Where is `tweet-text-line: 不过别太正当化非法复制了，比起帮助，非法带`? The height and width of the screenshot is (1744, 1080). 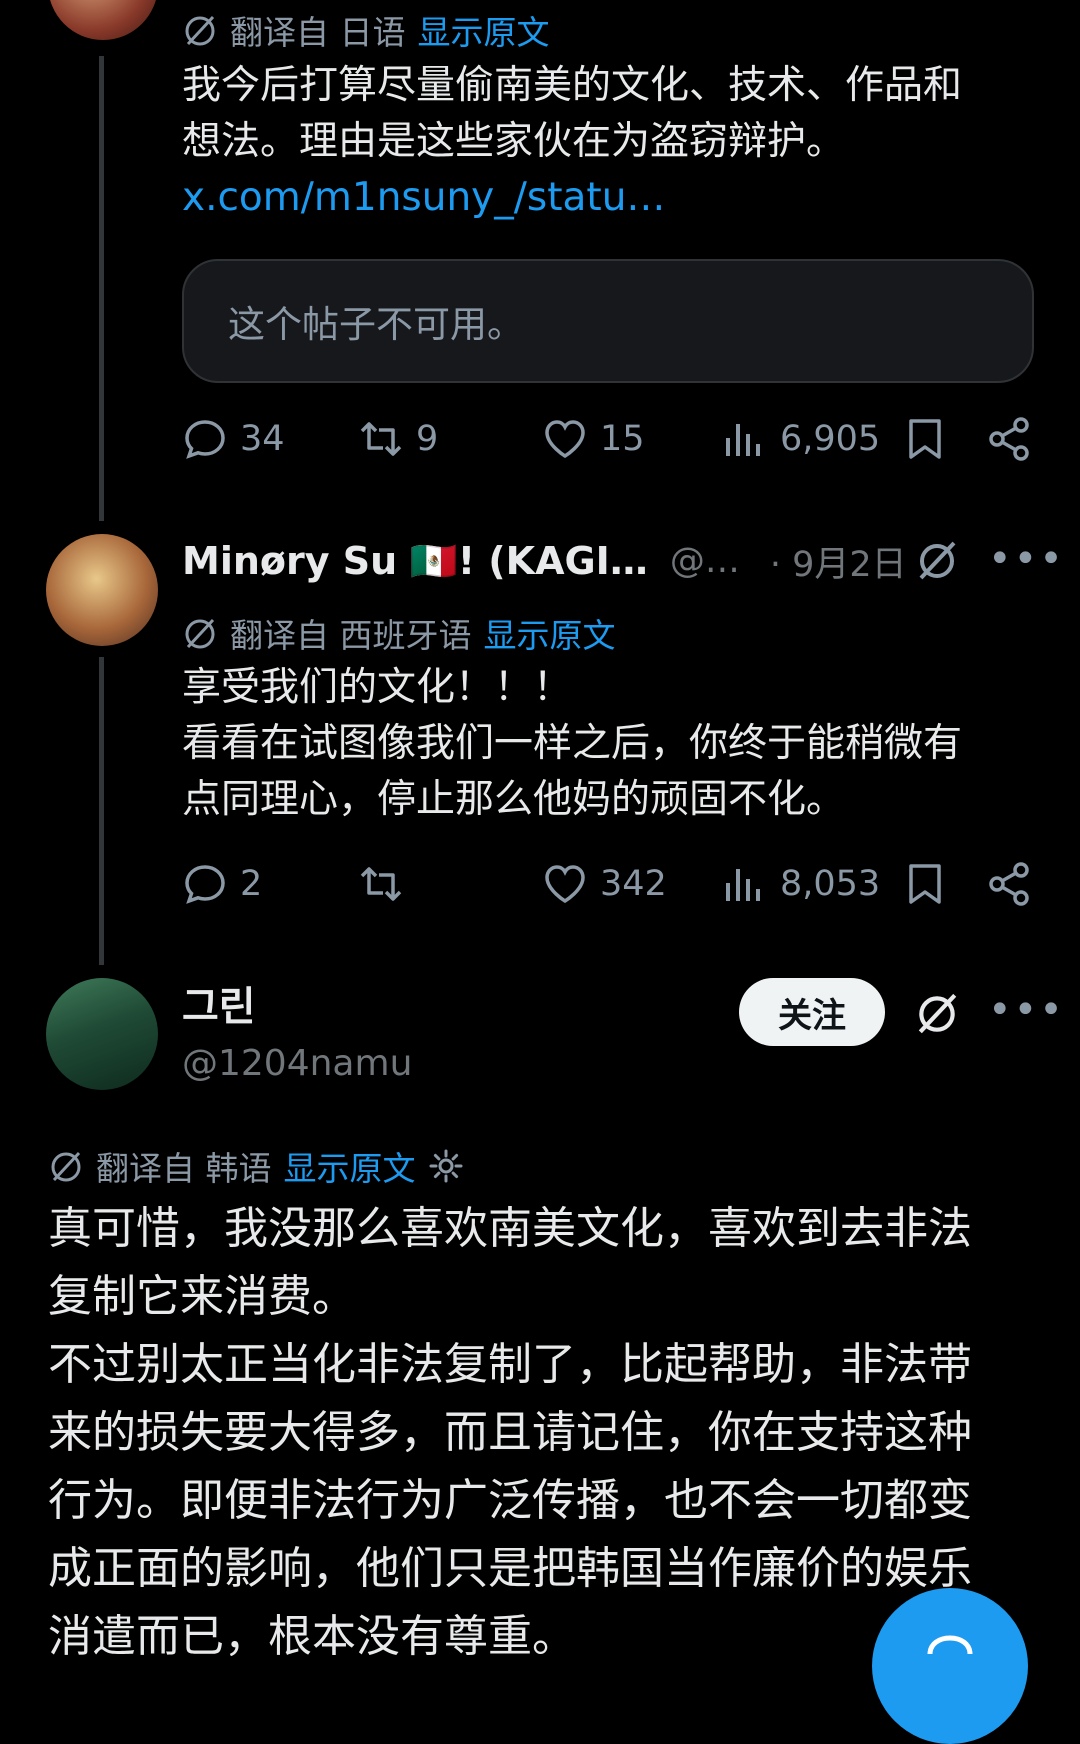
tweet-text-line: 不过别太正当化非法复制了，比起帮助，非法带 is located at coordinates (510, 1364).